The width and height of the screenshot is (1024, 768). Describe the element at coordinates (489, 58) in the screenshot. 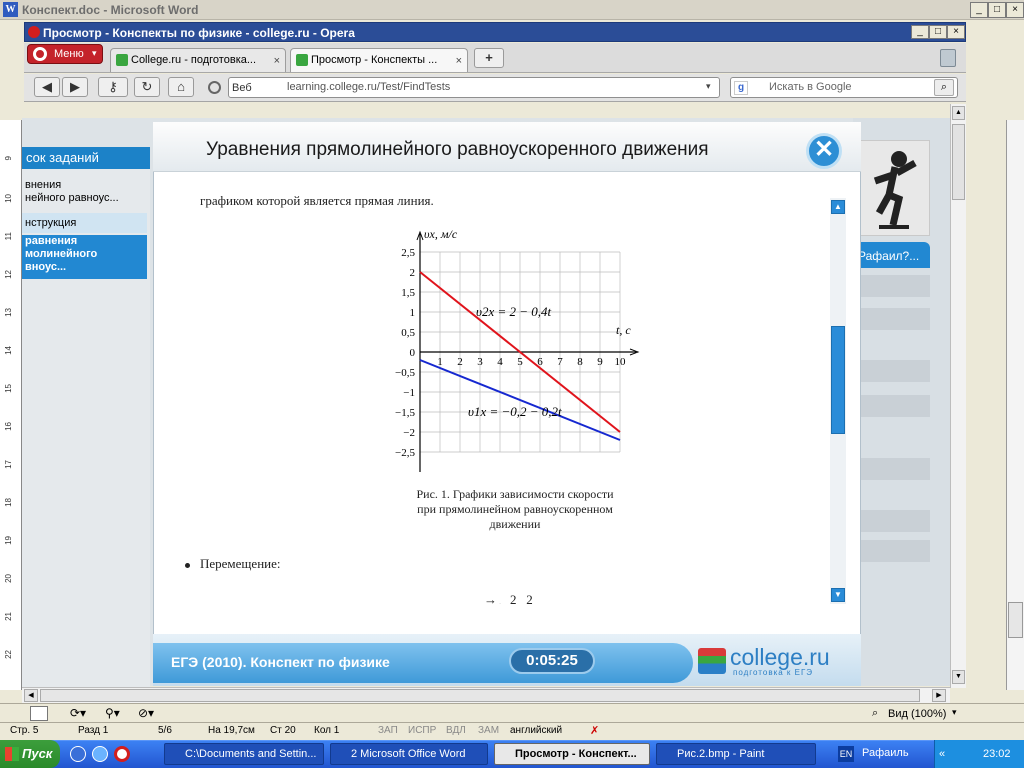

I see `new-tab-button: +` at that location.